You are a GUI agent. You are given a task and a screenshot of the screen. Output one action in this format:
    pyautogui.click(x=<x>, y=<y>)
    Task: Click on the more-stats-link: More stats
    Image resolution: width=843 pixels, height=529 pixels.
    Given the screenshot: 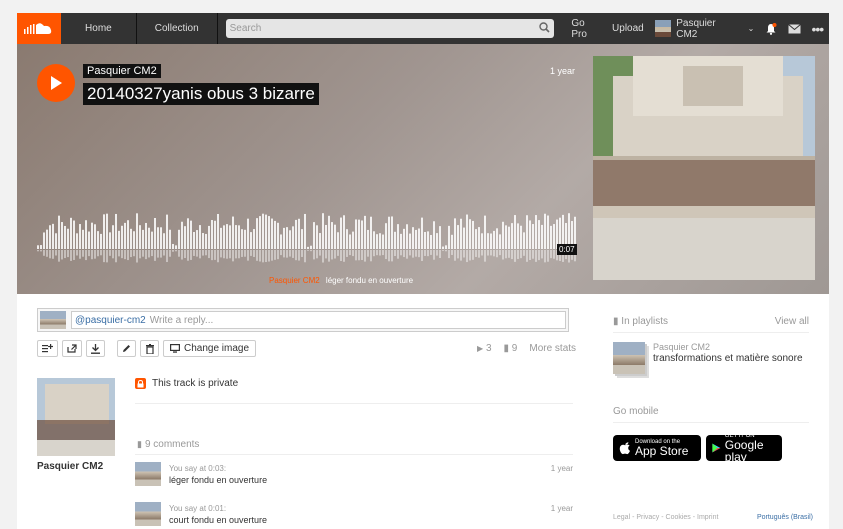 What is the action you would take?
    pyautogui.click(x=552, y=348)
    